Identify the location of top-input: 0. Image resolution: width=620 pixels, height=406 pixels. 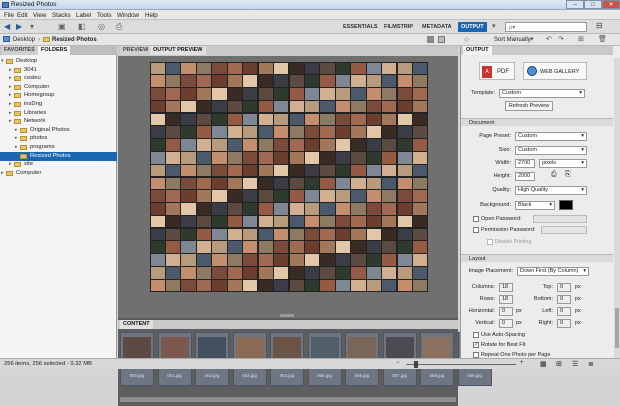
(564, 287).